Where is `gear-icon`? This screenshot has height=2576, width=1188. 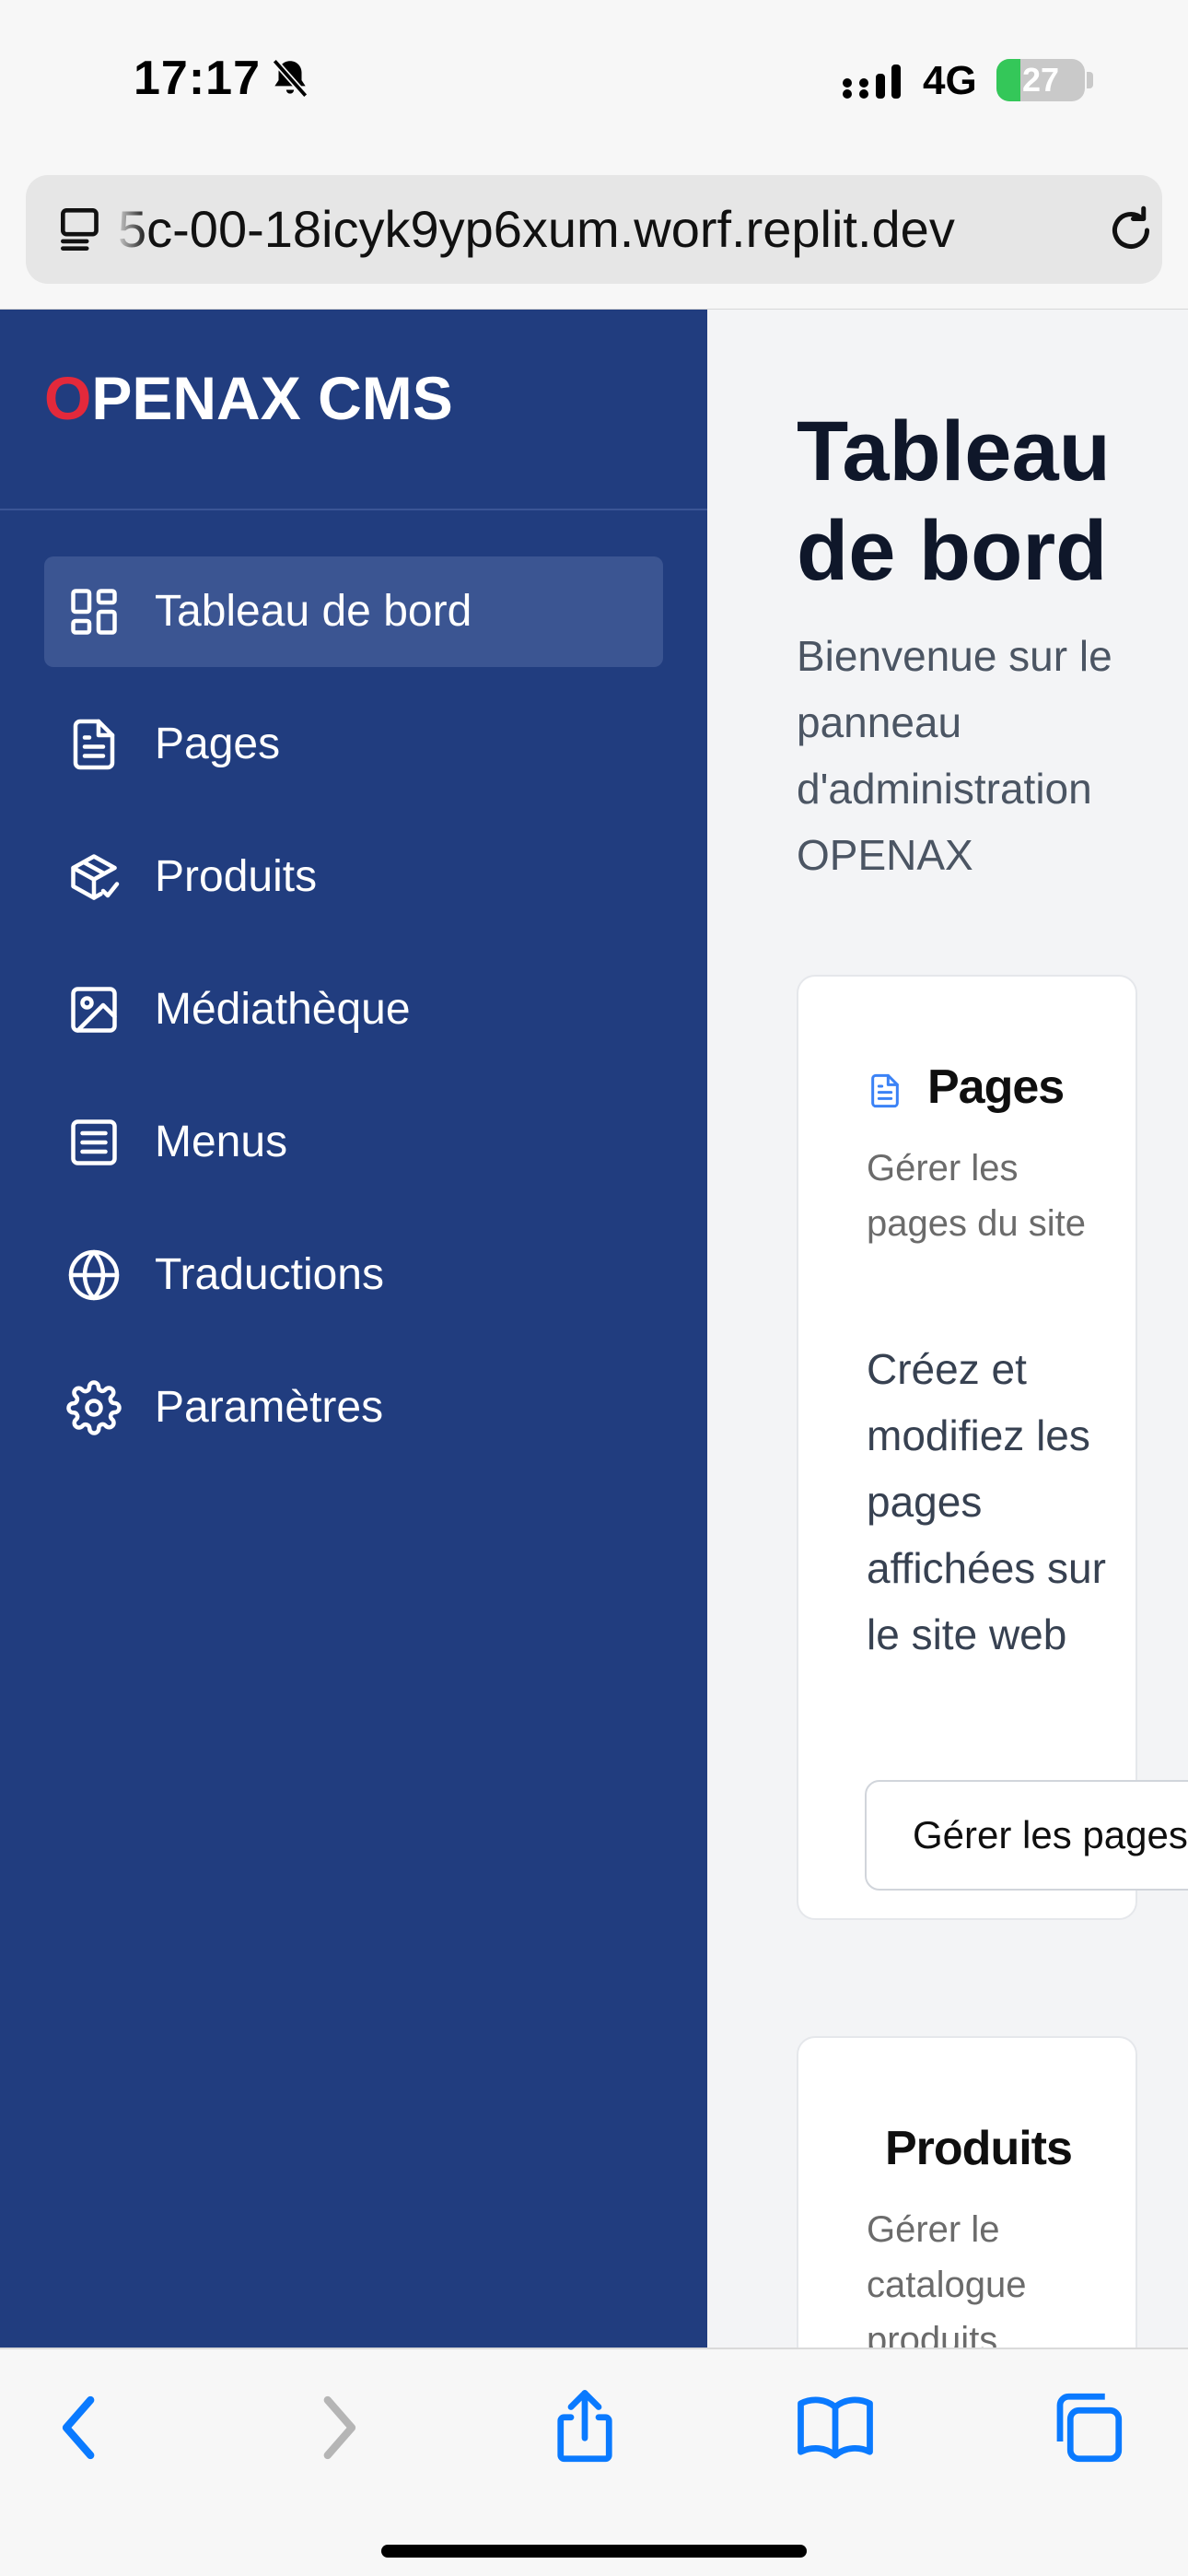
gear-icon is located at coordinates (94, 1407).